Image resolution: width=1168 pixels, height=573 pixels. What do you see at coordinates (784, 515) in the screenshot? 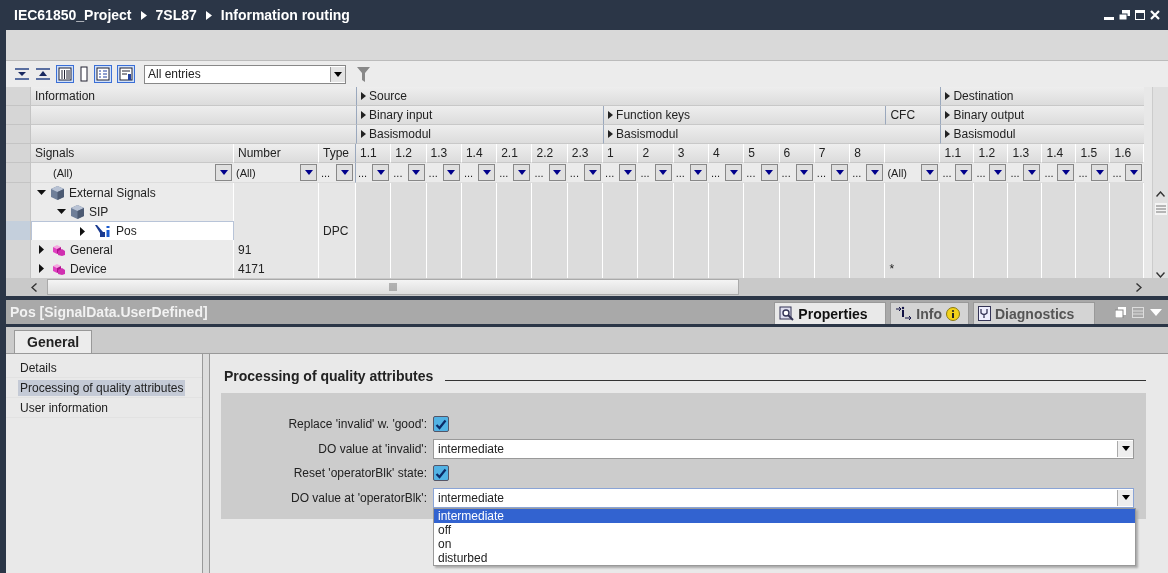
I see `dropdown-option: intermediate` at bounding box center [784, 515].